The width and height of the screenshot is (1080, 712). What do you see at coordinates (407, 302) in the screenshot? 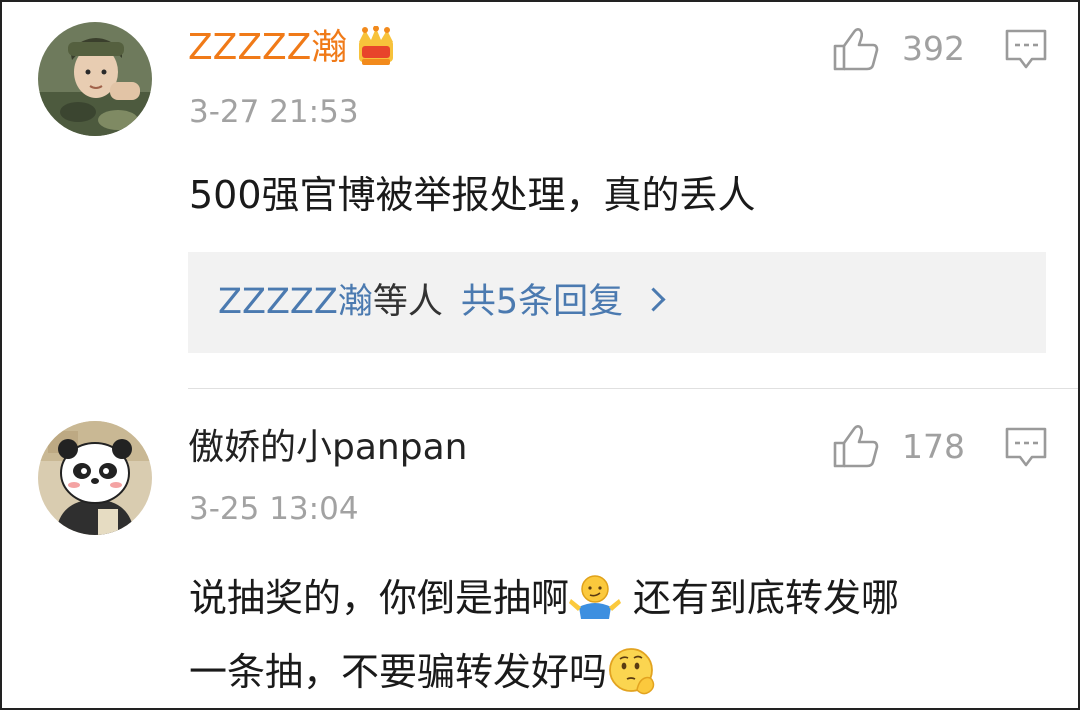
I see `reply-others-label: 等人` at bounding box center [407, 302].